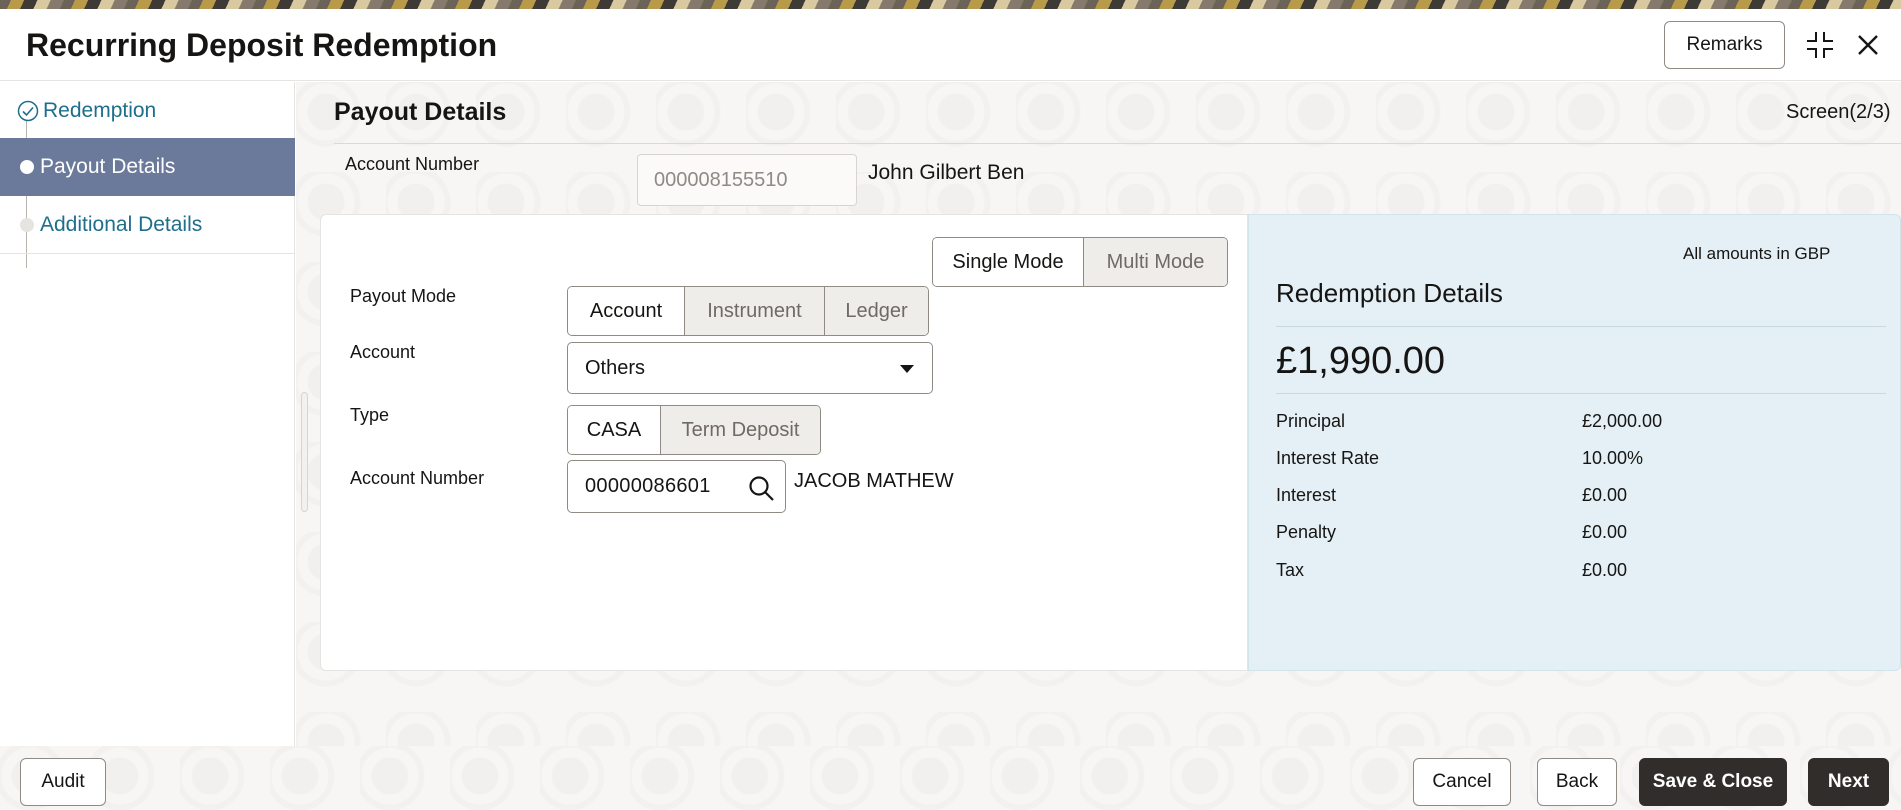 This screenshot has width=1901, height=810. I want to click on step-redemption: Redemption, so click(147, 111).